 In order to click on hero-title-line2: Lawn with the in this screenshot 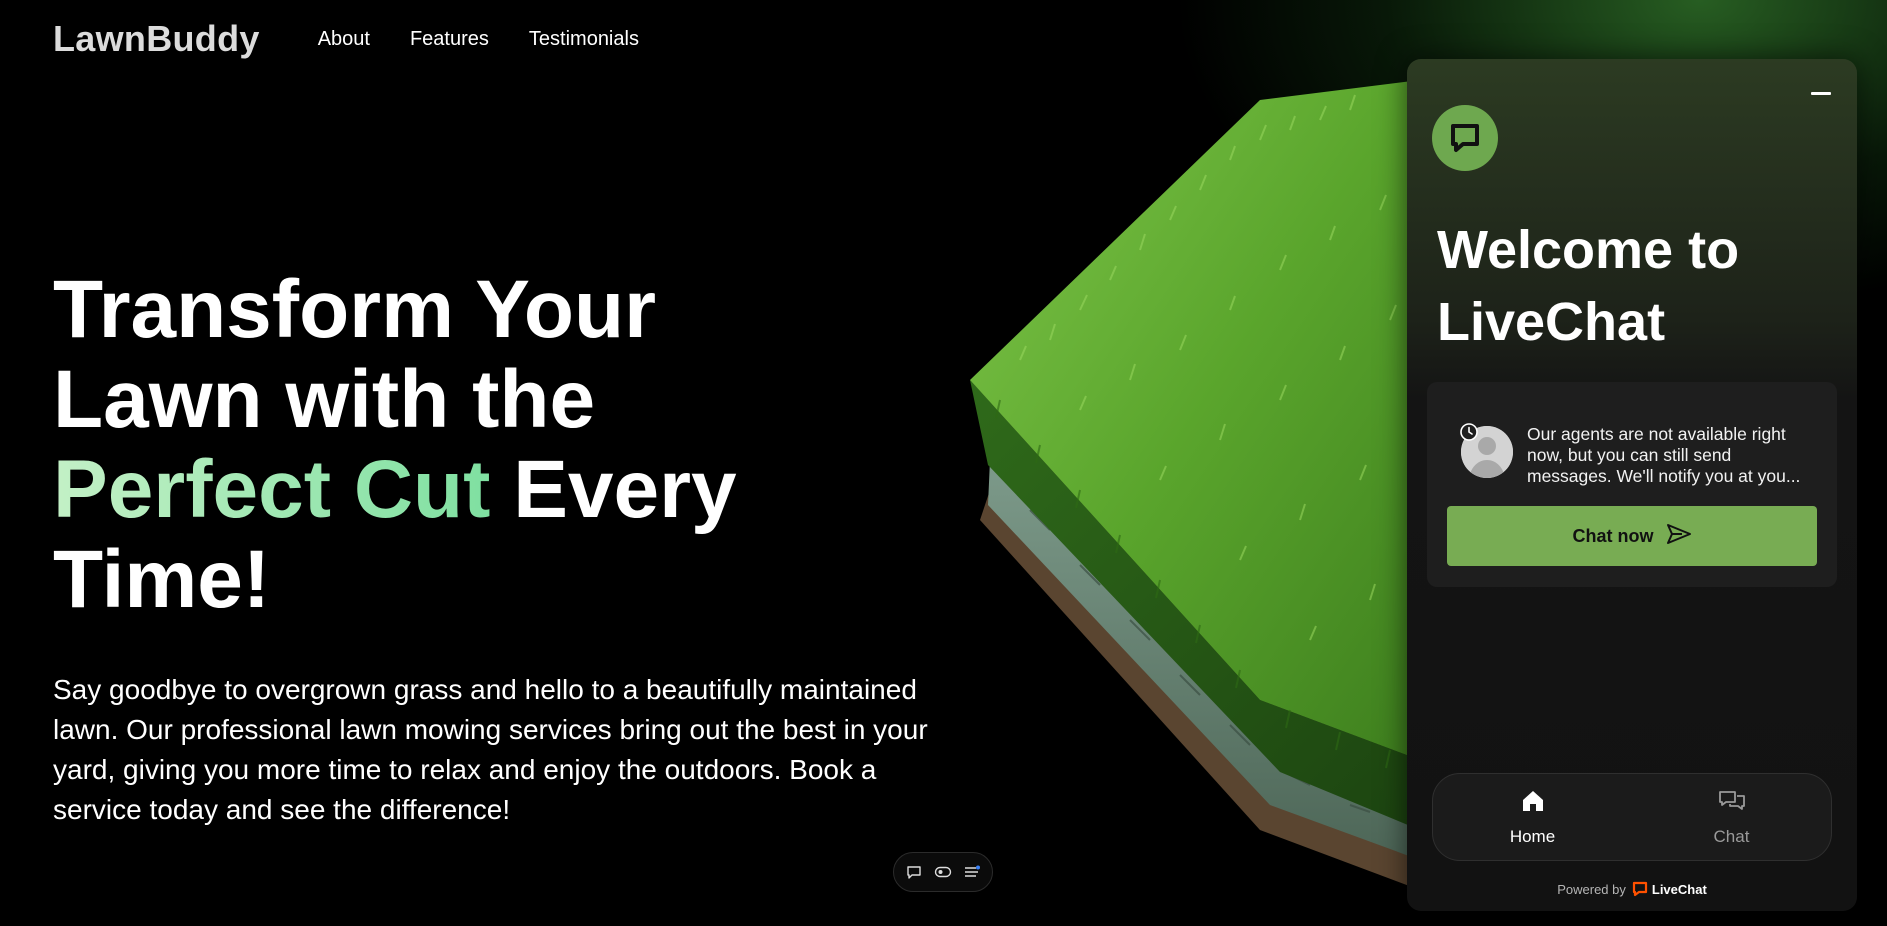, I will do `click(324, 399)`.